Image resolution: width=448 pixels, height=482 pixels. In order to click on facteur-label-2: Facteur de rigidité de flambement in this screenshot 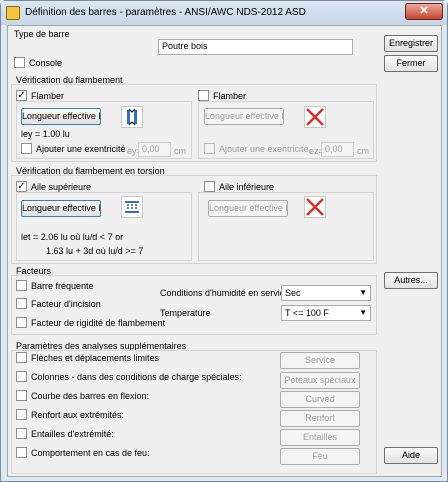, I will do `click(98, 323)`.